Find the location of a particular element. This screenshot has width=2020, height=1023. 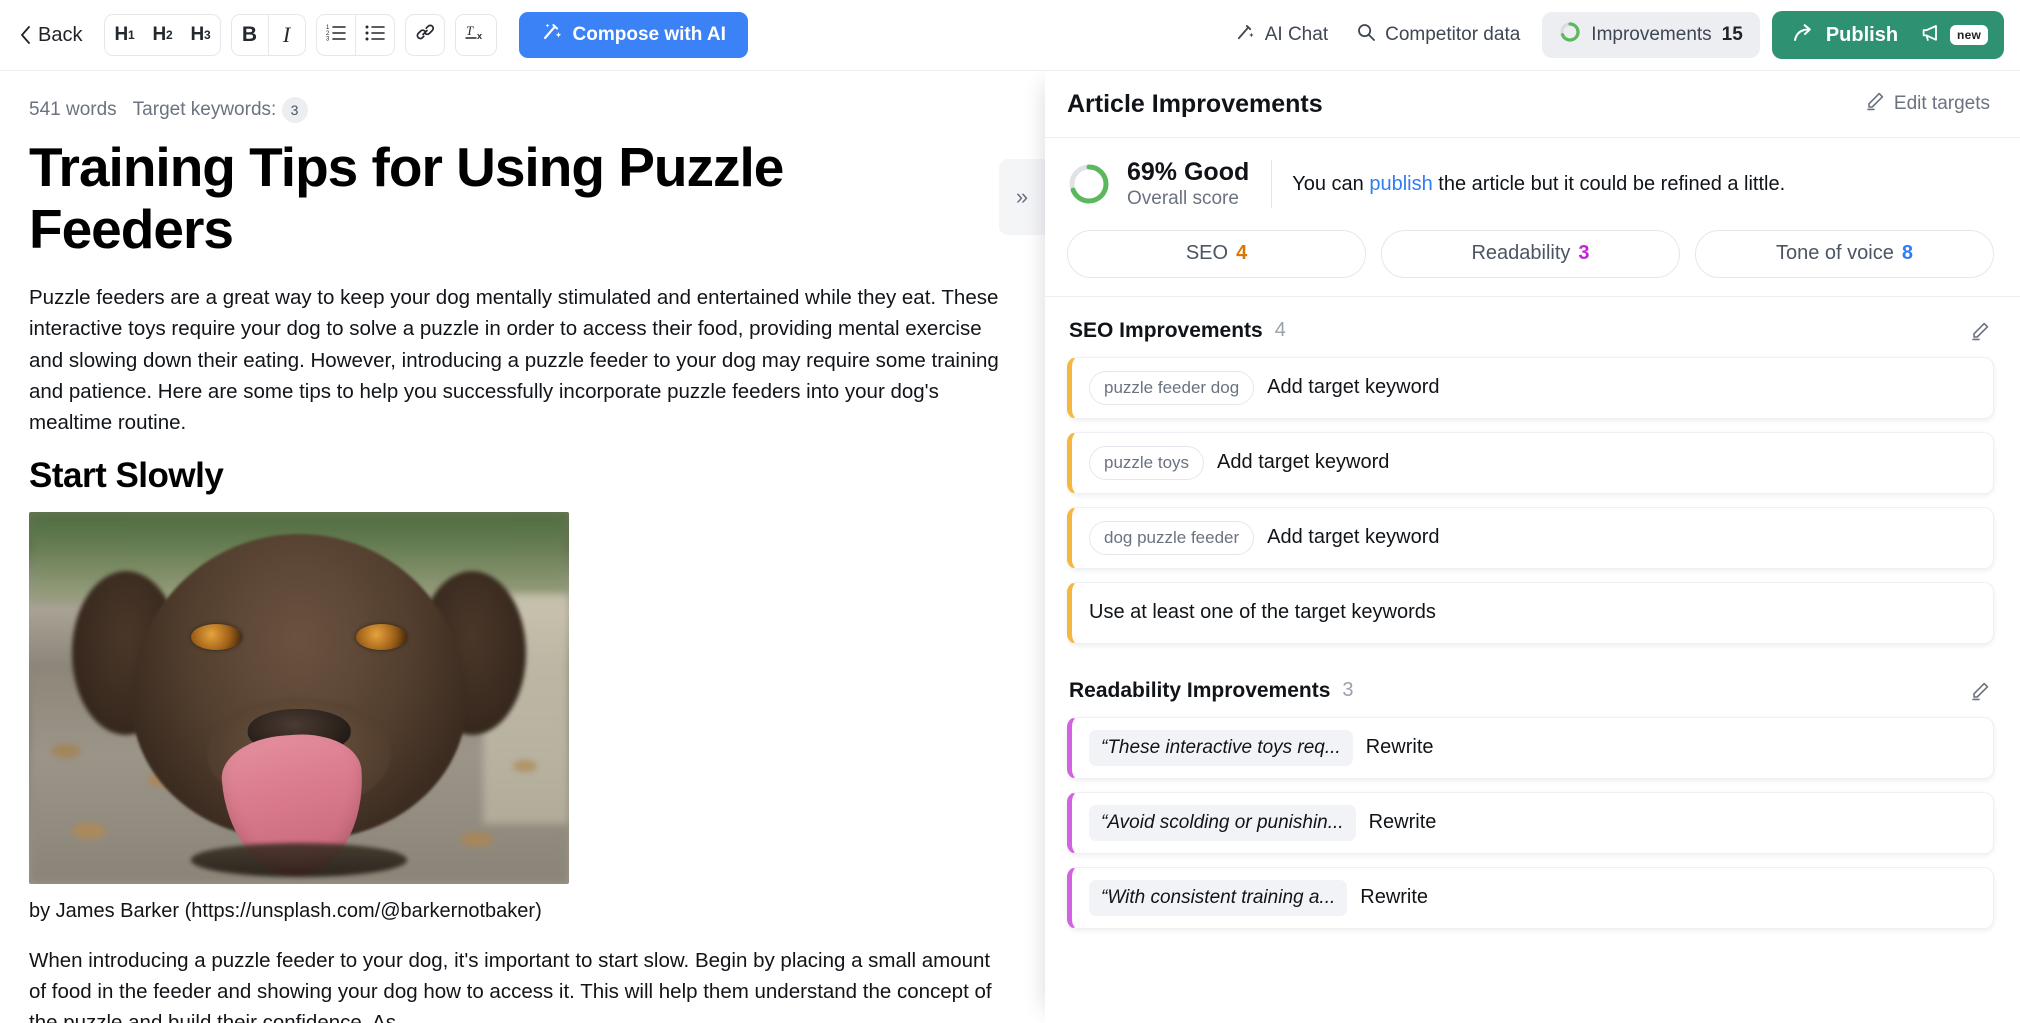

improvement-card: puzzle toys Add target keyword is located at coordinates (1530, 462).